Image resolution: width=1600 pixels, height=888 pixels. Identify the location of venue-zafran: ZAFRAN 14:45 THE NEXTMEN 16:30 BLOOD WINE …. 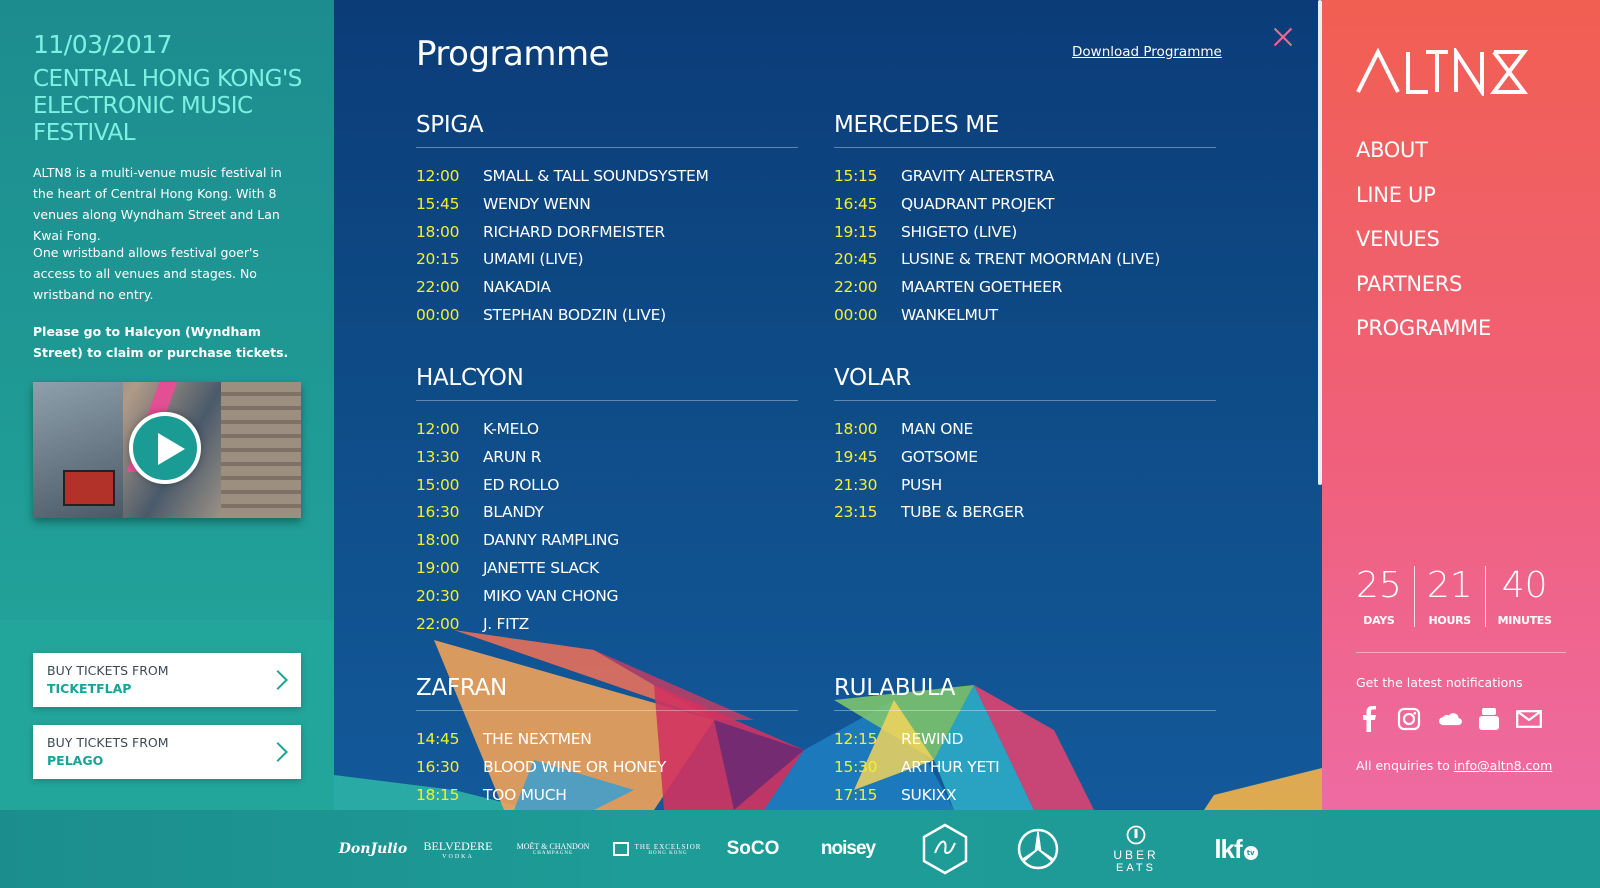
(607, 742).